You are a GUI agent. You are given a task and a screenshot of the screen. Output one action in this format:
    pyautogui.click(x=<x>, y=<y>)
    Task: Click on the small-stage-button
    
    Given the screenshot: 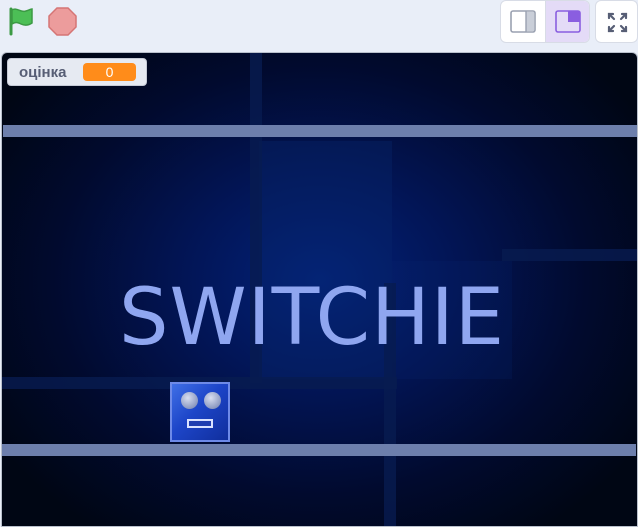 What is the action you would take?
    pyautogui.click(x=523, y=21)
    